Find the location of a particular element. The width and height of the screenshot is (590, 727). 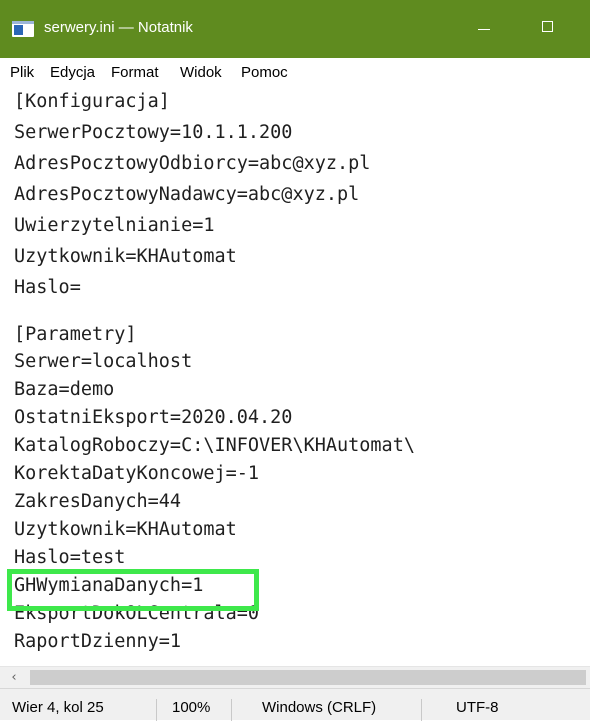

status-zoom: 100% is located at coordinates (191, 707).